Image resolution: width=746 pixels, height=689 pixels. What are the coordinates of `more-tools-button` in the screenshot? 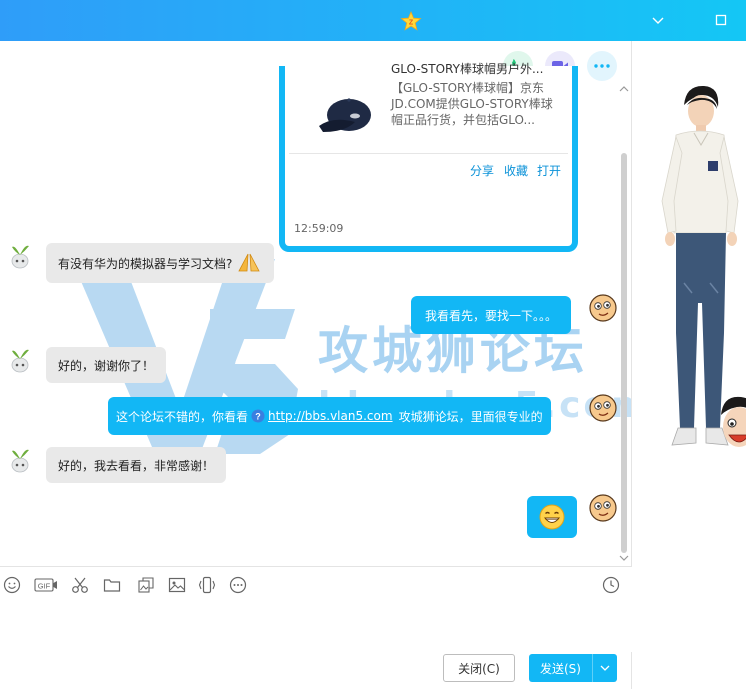 It's located at (238, 585).